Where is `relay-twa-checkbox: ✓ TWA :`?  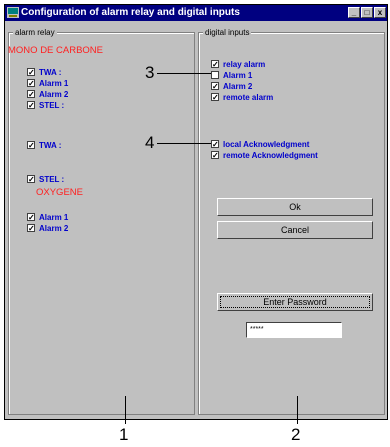
relay-twa-checkbox: ✓ TWA : is located at coordinates (44, 145).